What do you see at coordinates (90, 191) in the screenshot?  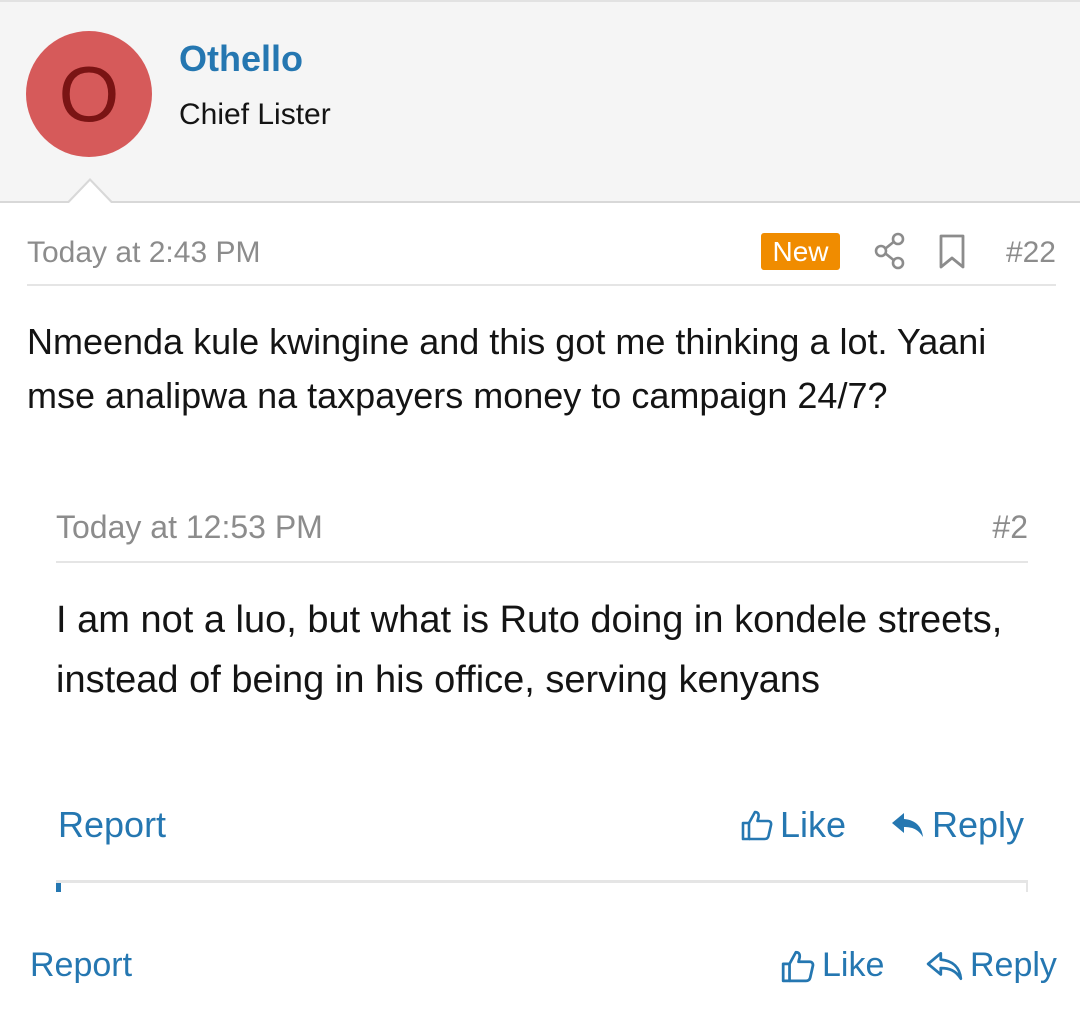 I see `header-pointer` at bounding box center [90, 191].